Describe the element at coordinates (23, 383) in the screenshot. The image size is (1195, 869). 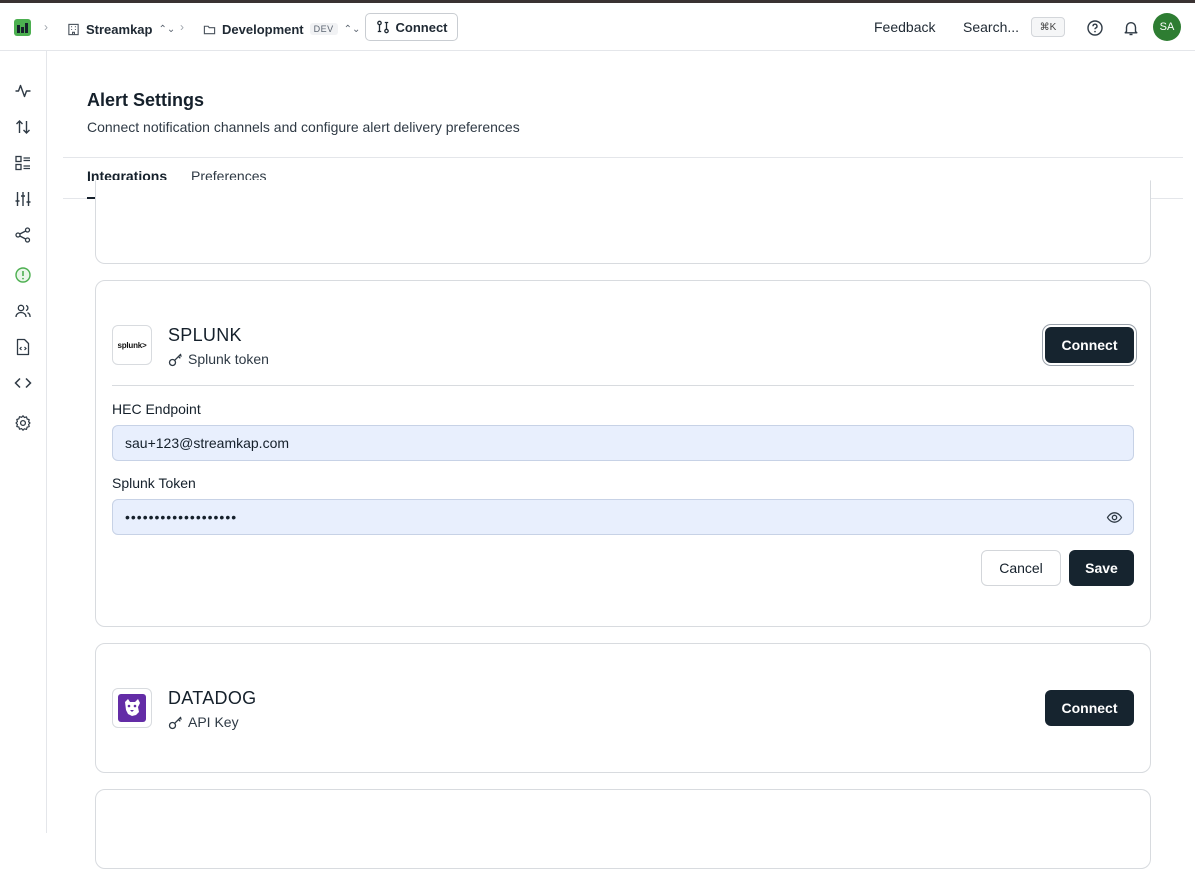
I see `code-icon` at that location.